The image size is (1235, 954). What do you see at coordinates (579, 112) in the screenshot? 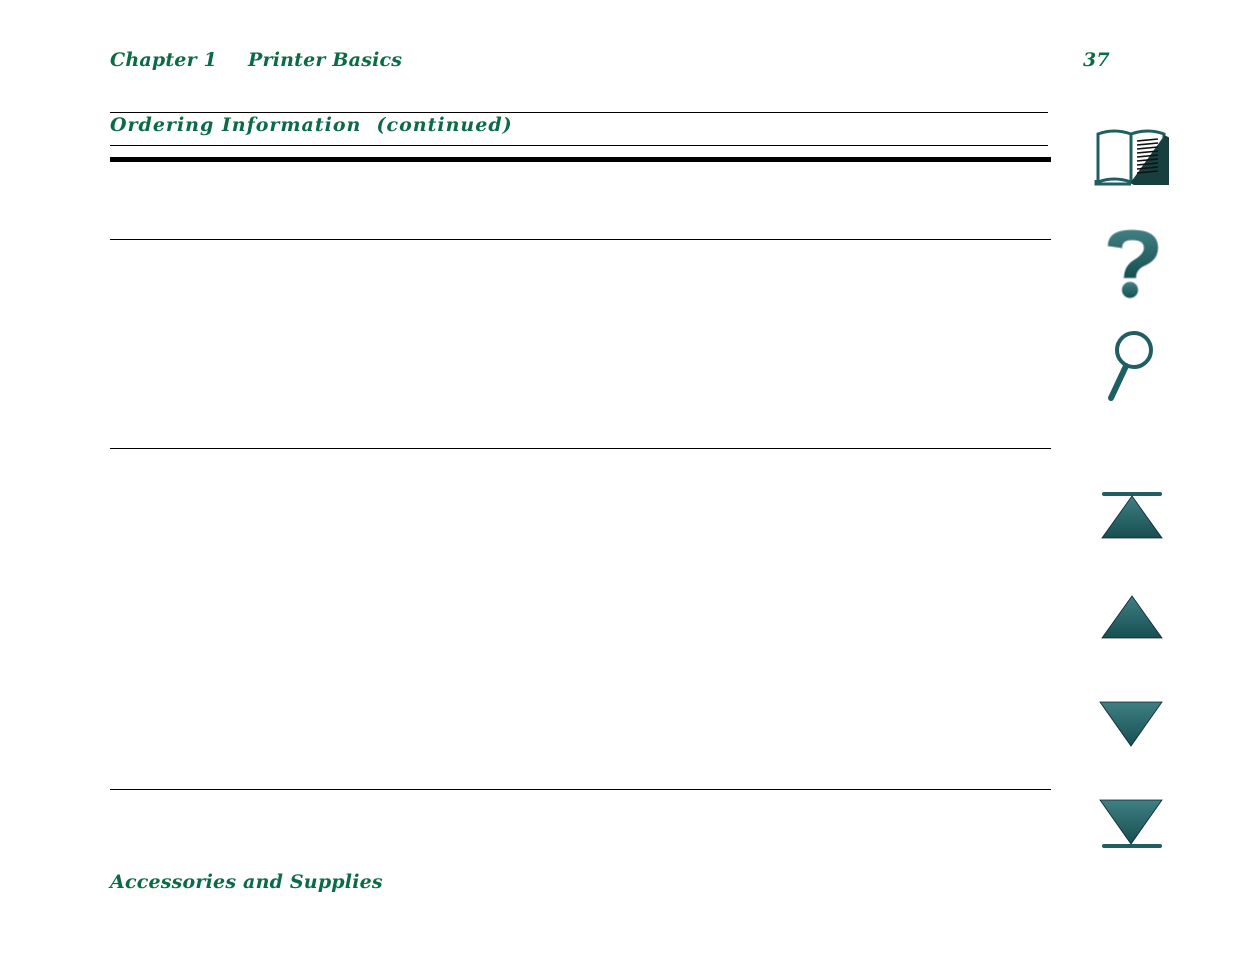
I see `table-top-rule` at bounding box center [579, 112].